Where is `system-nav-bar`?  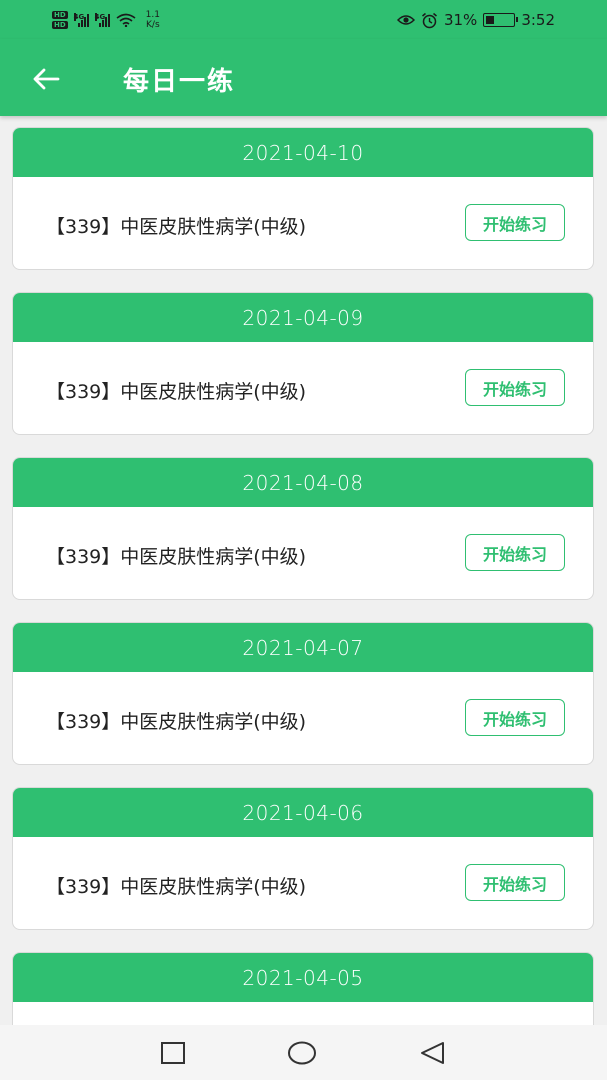 system-nav-bar is located at coordinates (303, 1052).